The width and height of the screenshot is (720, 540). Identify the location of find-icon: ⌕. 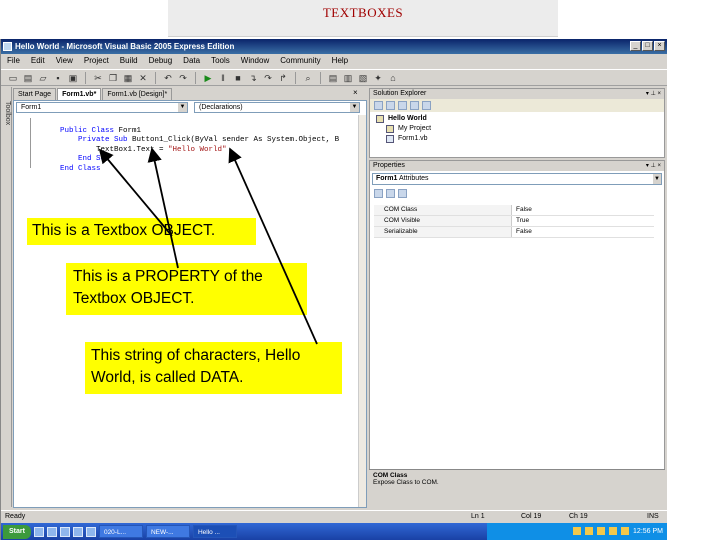
(308, 78).